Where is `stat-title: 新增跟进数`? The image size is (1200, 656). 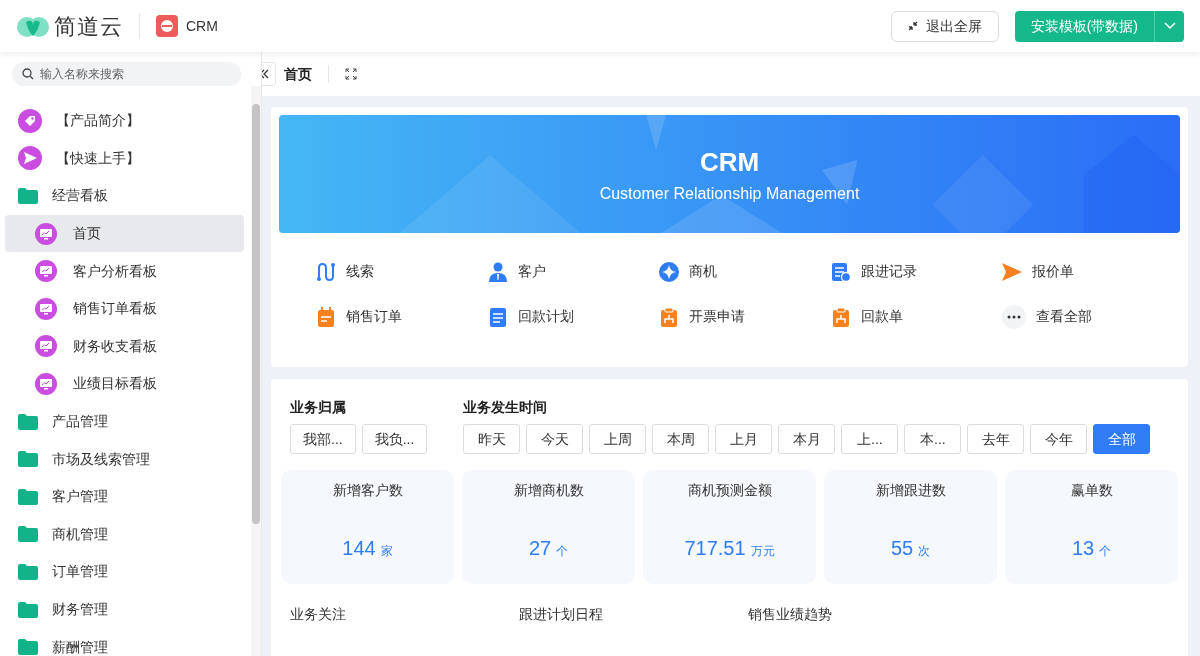
stat-title: 新增跟进数 is located at coordinates (910, 490).